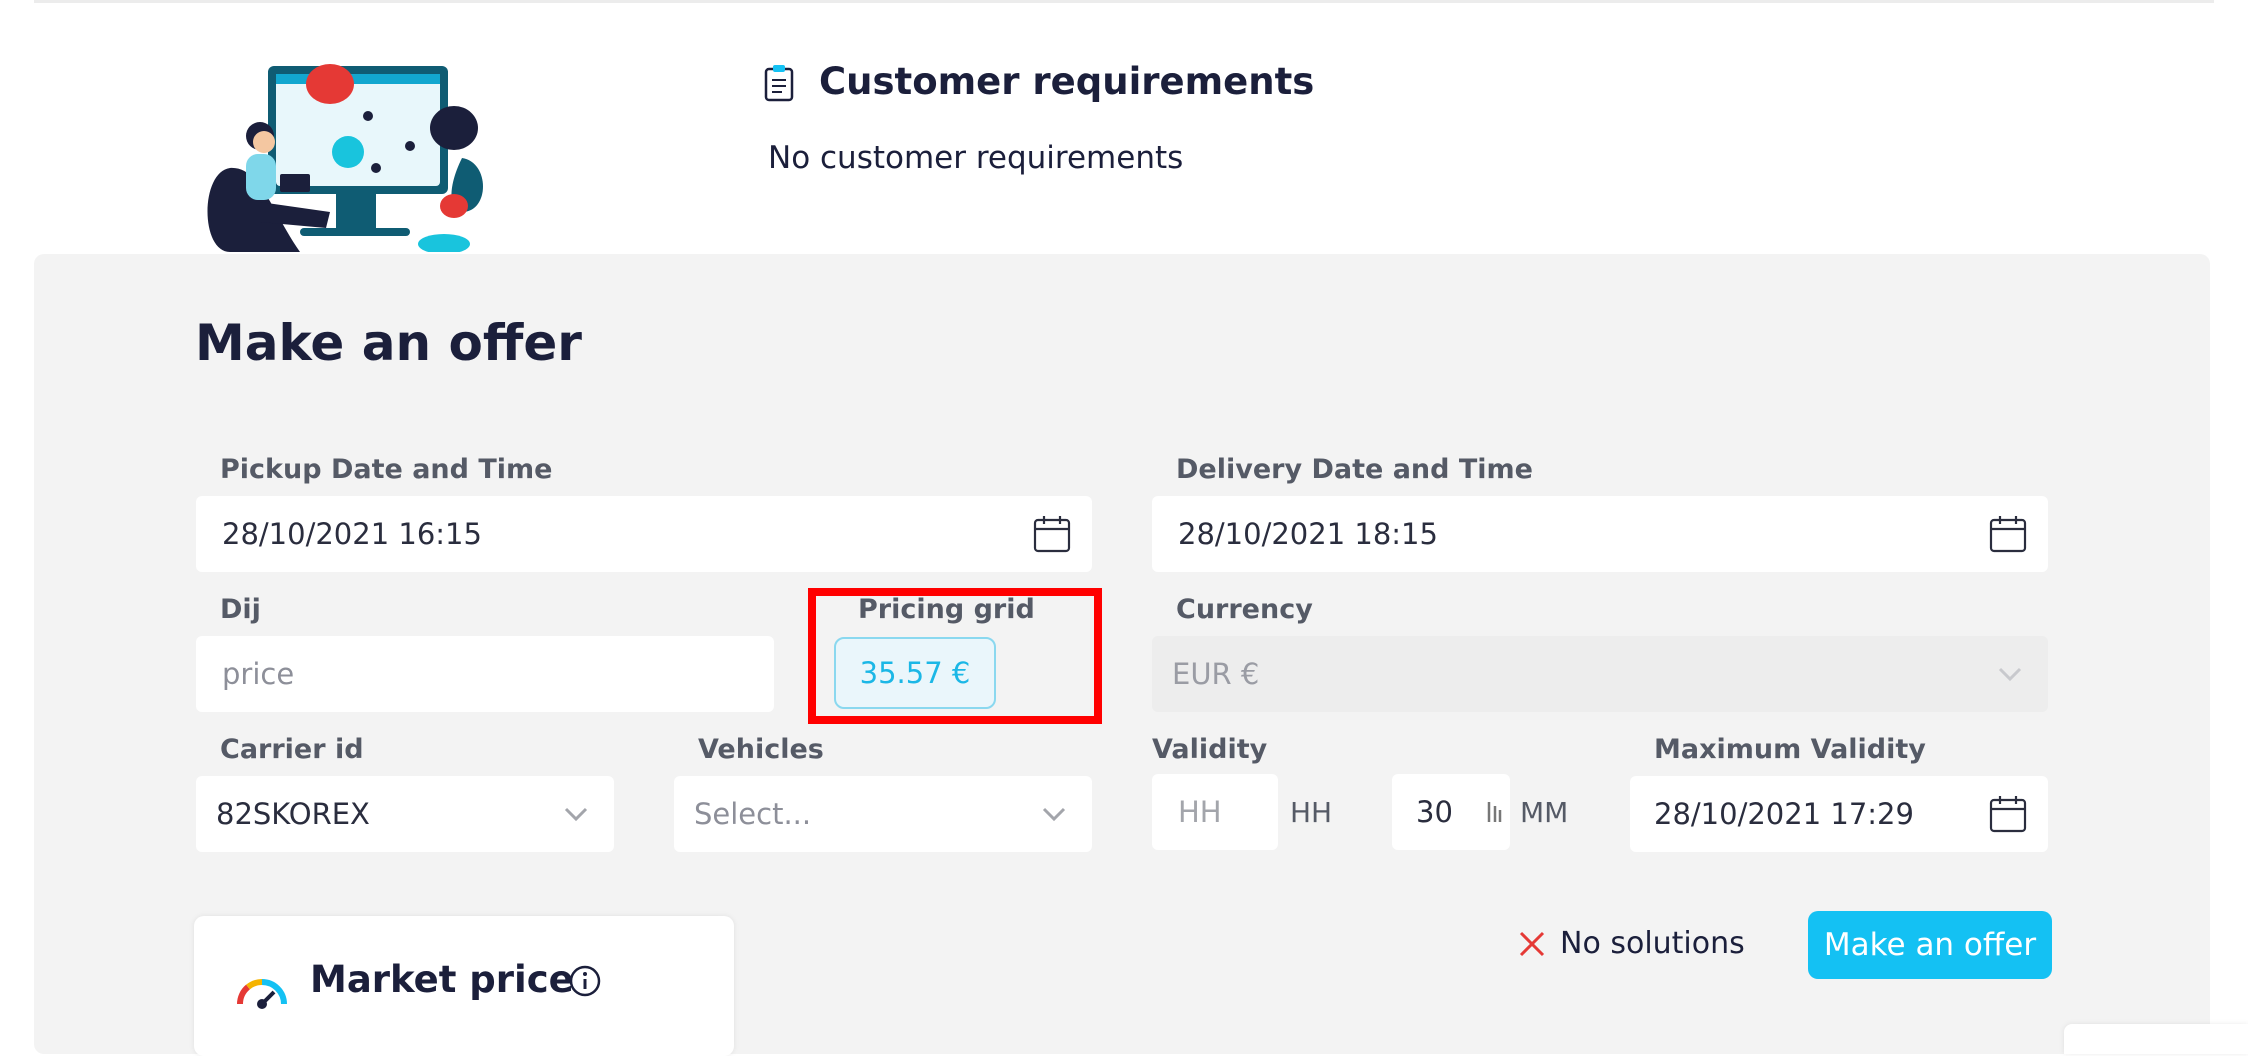 This screenshot has height=1056, width=2248. What do you see at coordinates (1652, 943) in the screenshot?
I see `no-solutions-text: No solutions` at bounding box center [1652, 943].